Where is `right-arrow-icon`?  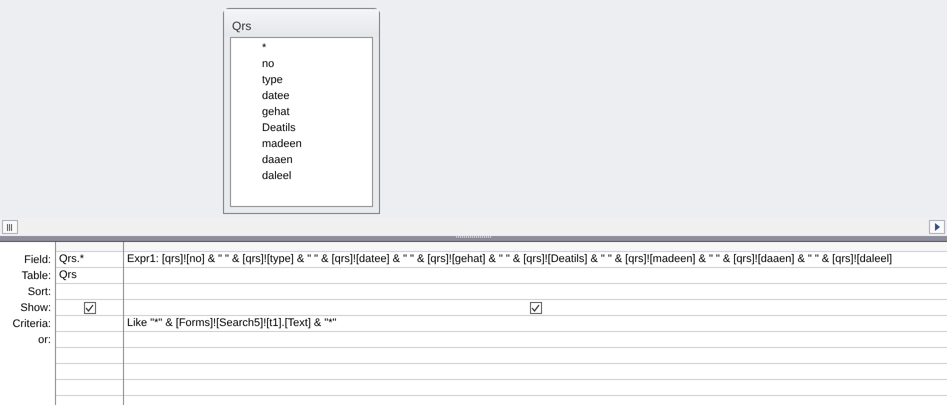 right-arrow-icon is located at coordinates (937, 227).